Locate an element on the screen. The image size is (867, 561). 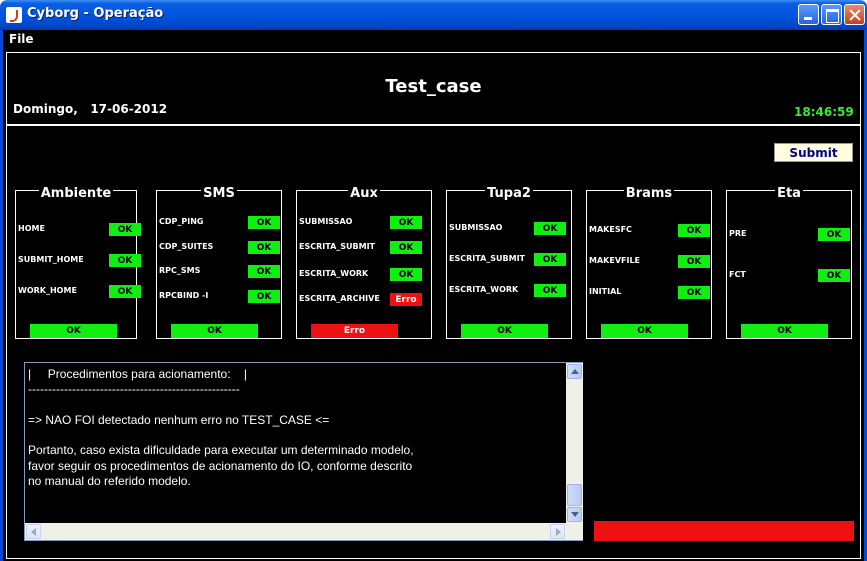
check-row: CDP_PING OK is located at coordinates (220, 223).